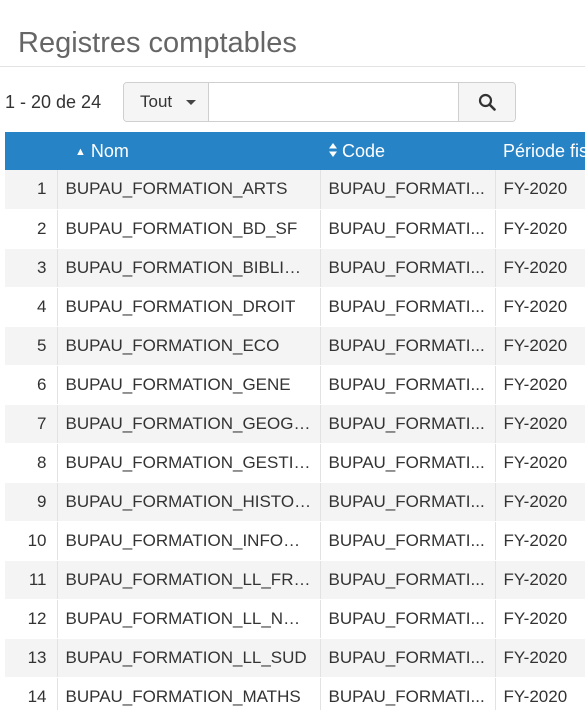 The height and width of the screenshot is (718, 585). I want to click on table-header-row: ▲ Nom Code Période fis, so click(295, 151).